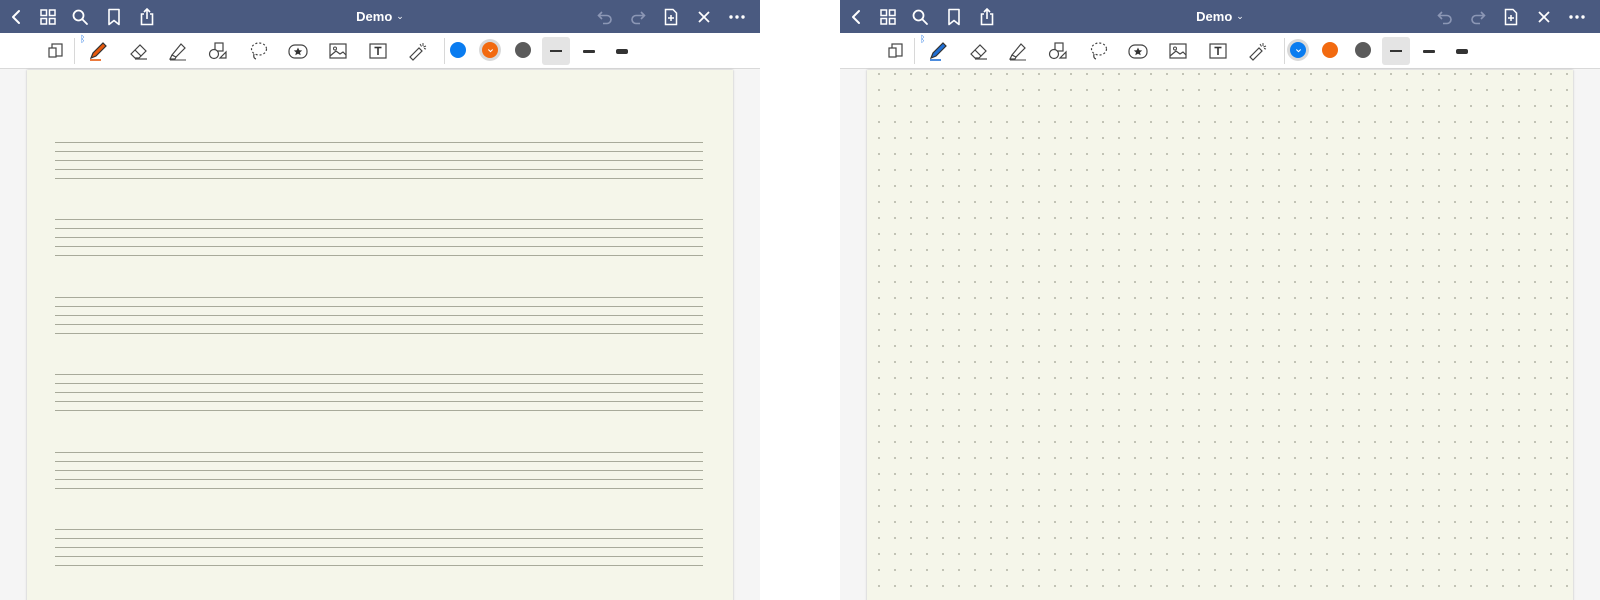 Image resolution: width=1600 pixels, height=600 pixels. I want to click on text-icon, so click(378, 51).